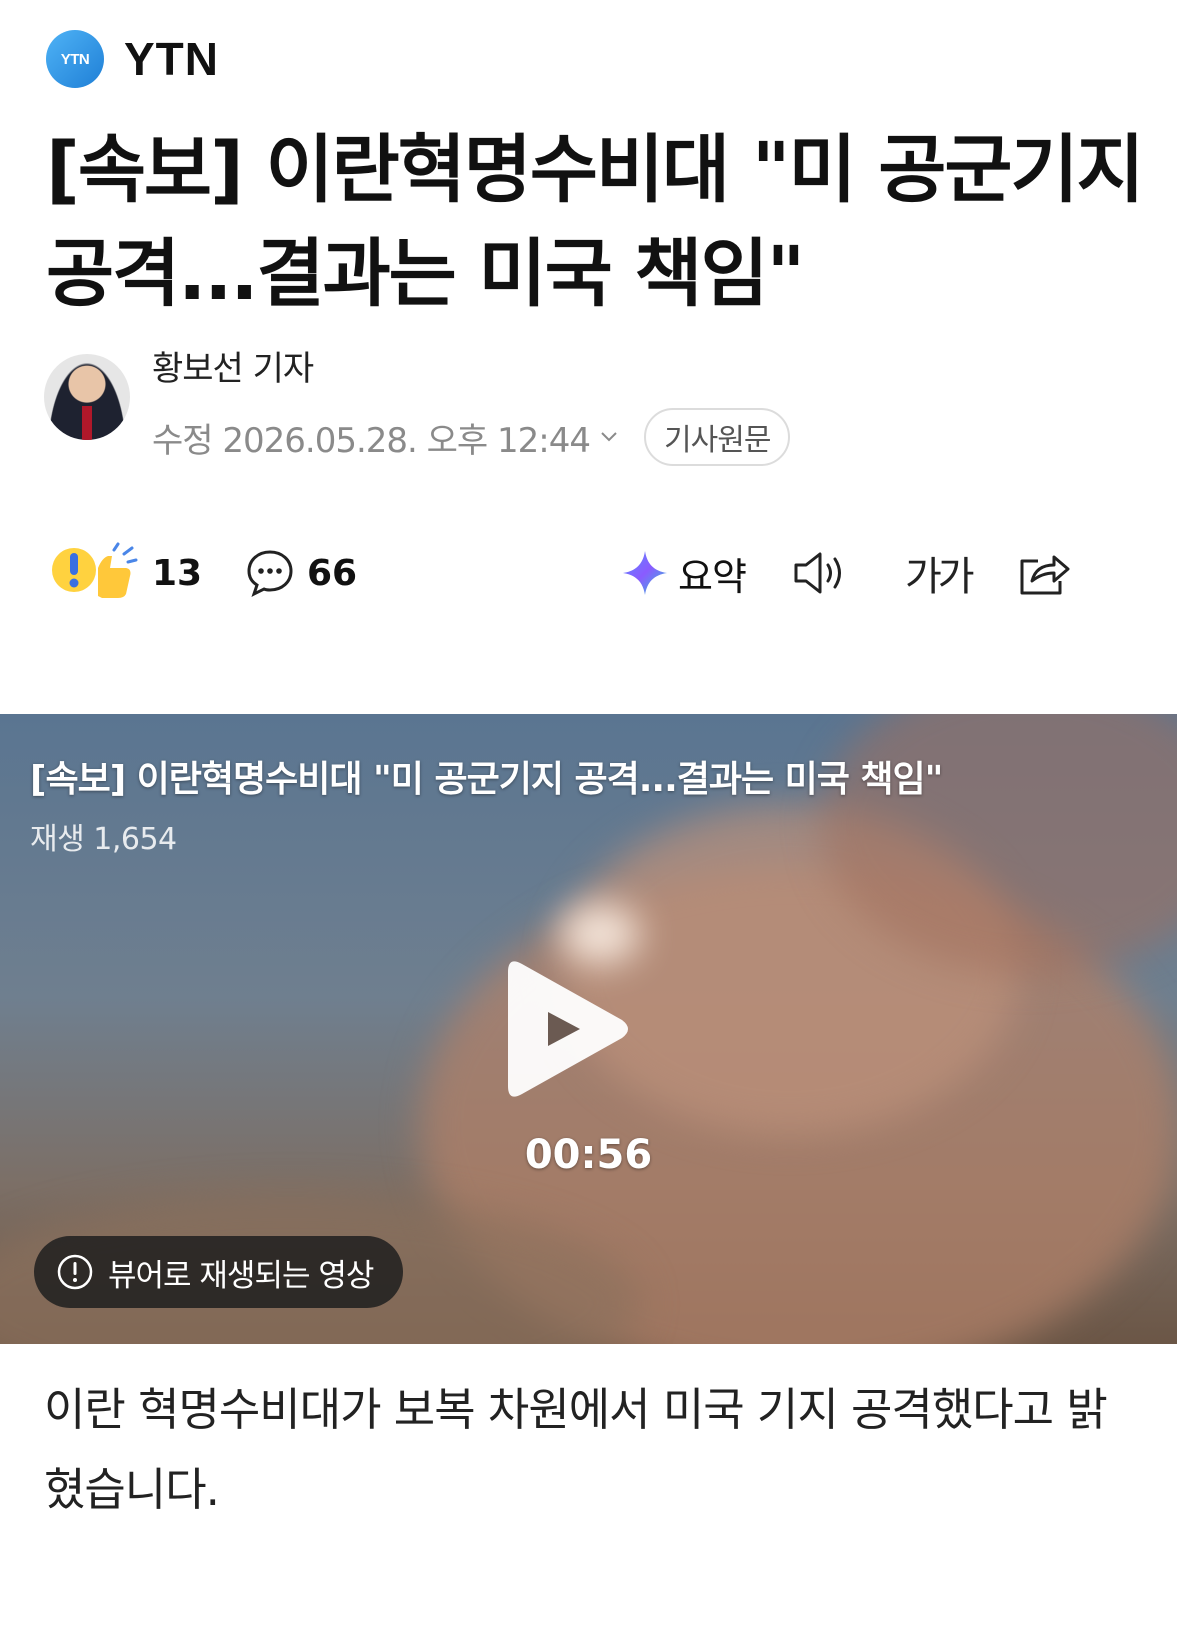  Describe the element at coordinates (75, 1272) in the screenshot. I see `info-icon` at that location.